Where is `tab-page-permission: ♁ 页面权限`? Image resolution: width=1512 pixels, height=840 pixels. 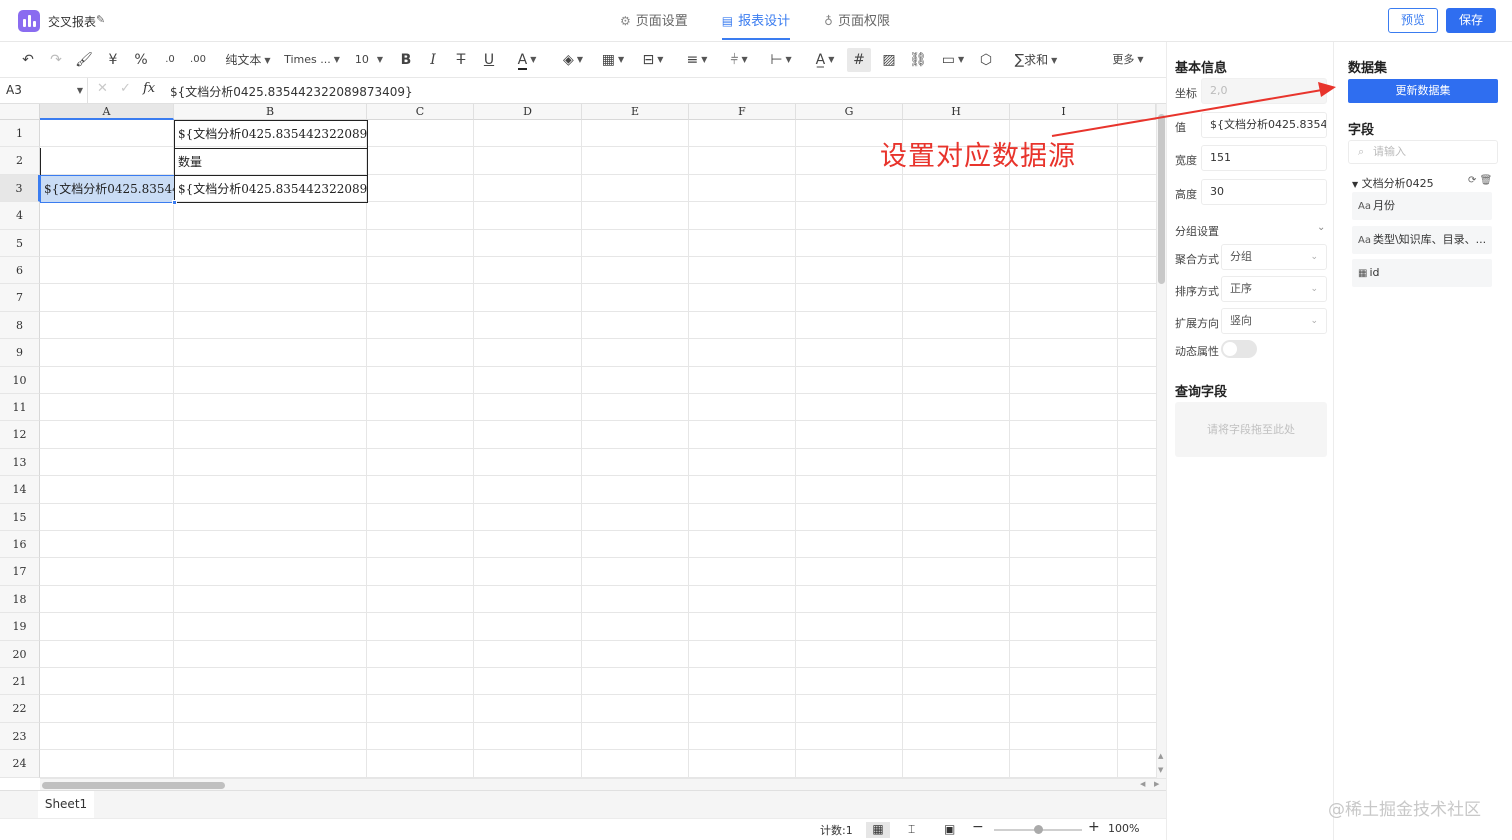 tab-page-permission: ♁ 页面权限 is located at coordinates (857, 21).